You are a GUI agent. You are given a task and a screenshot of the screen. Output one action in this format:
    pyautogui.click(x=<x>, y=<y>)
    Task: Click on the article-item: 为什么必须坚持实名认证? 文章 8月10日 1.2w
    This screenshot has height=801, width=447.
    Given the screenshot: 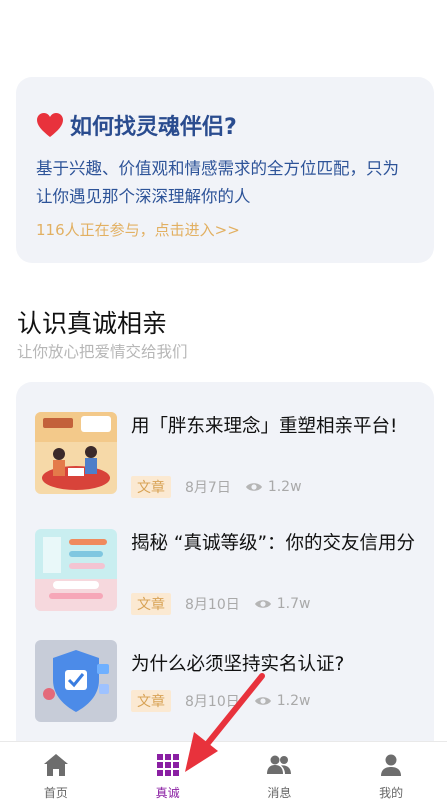 What is the action you would take?
    pyautogui.click(x=230, y=681)
    